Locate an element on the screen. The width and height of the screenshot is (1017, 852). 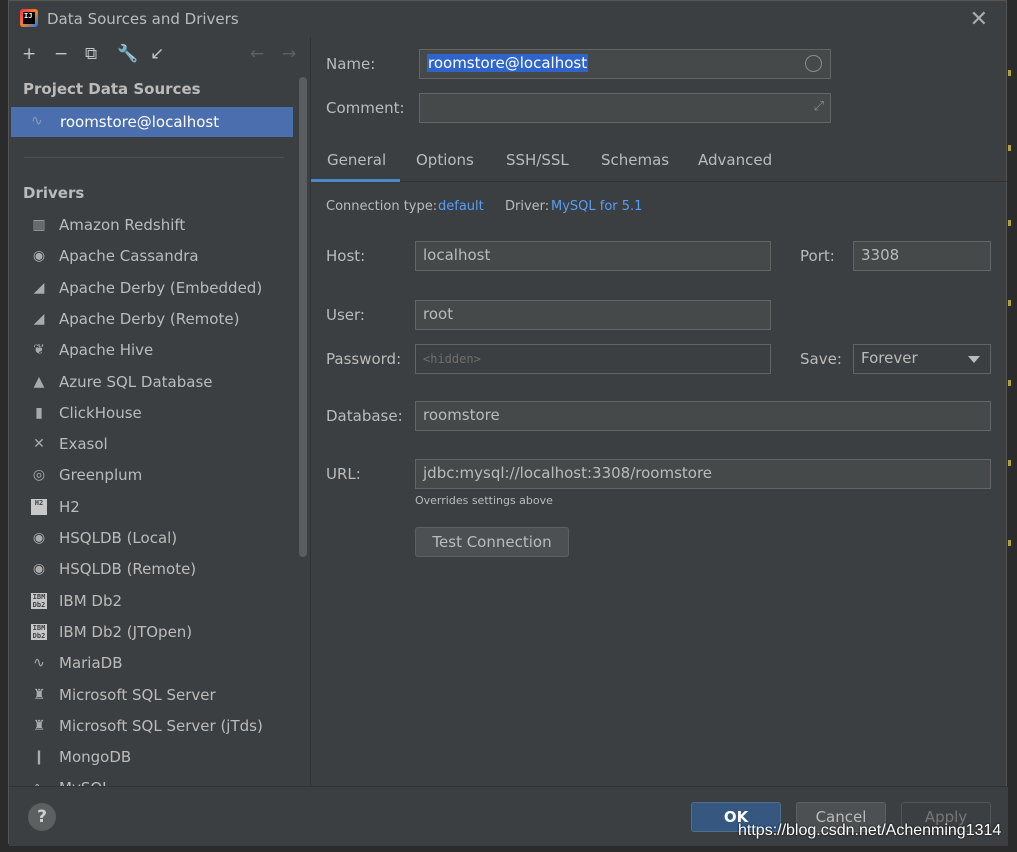
driver-item: H2 H2 is located at coordinates (155, 508).